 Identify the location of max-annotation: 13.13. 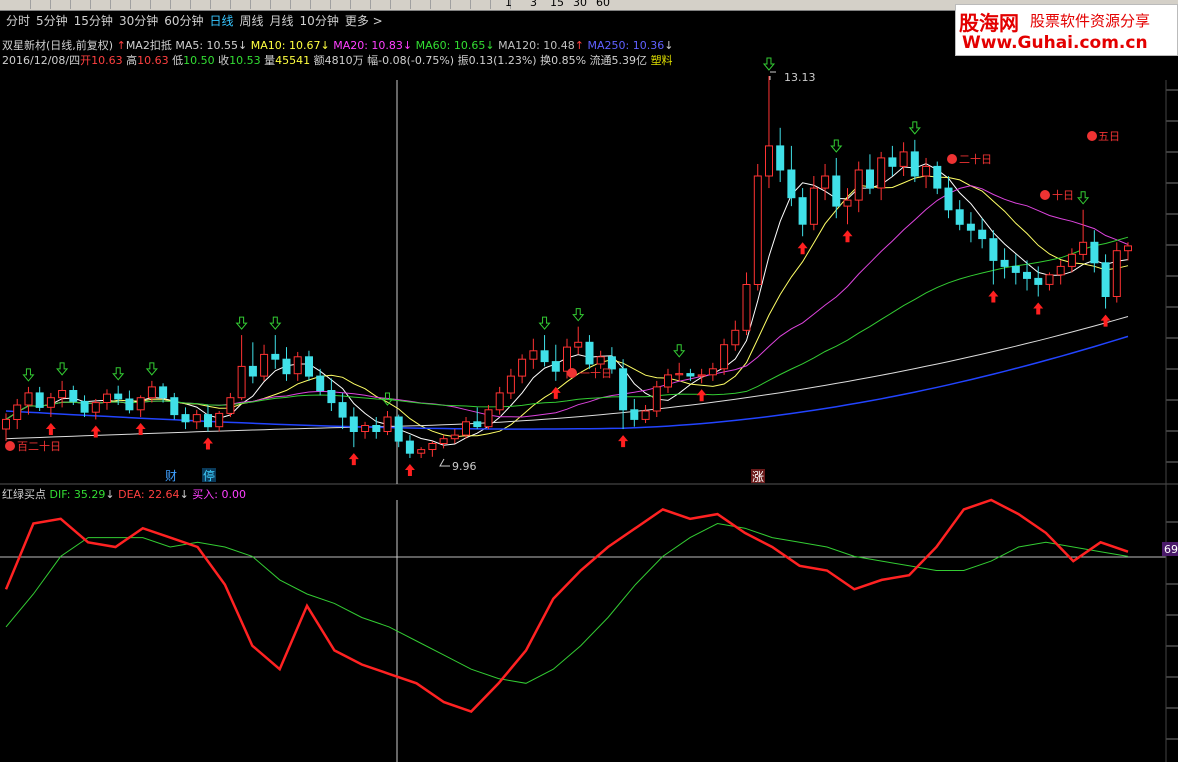
(792, 77).